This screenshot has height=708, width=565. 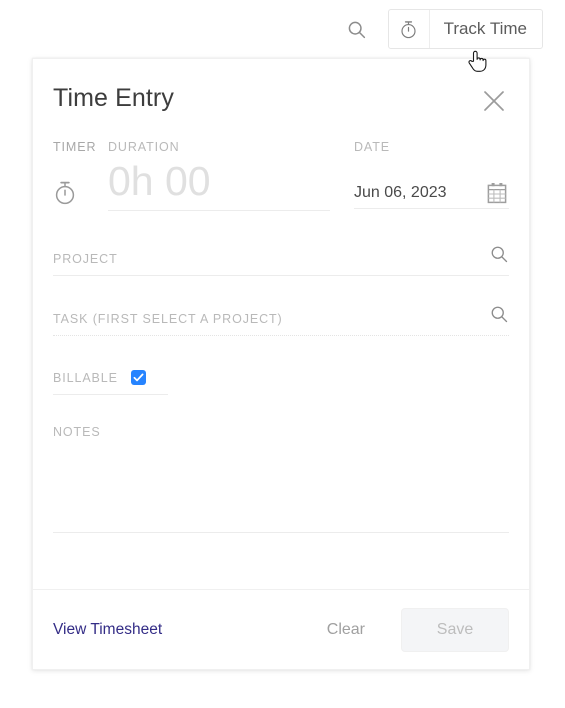 I want to click on duration-column: DURATION, so click(x=219, y=178).